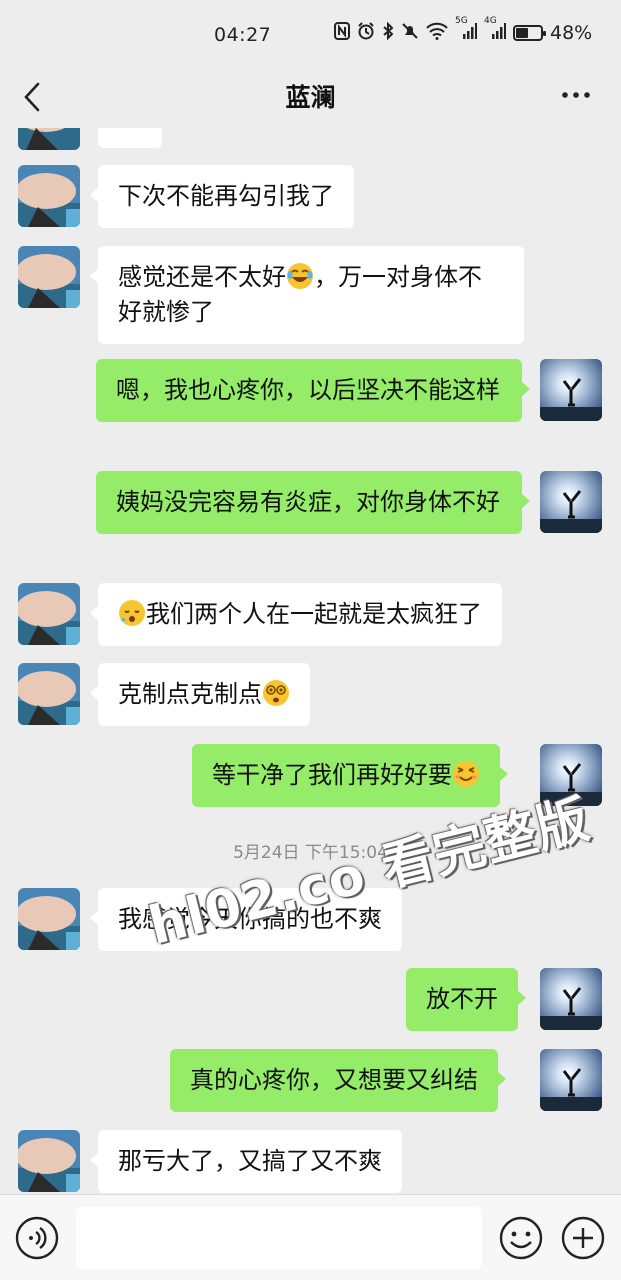 The width and height of the screenshot is (621, 1280). I want to click on status-time: 04:27, so click(243, 35).